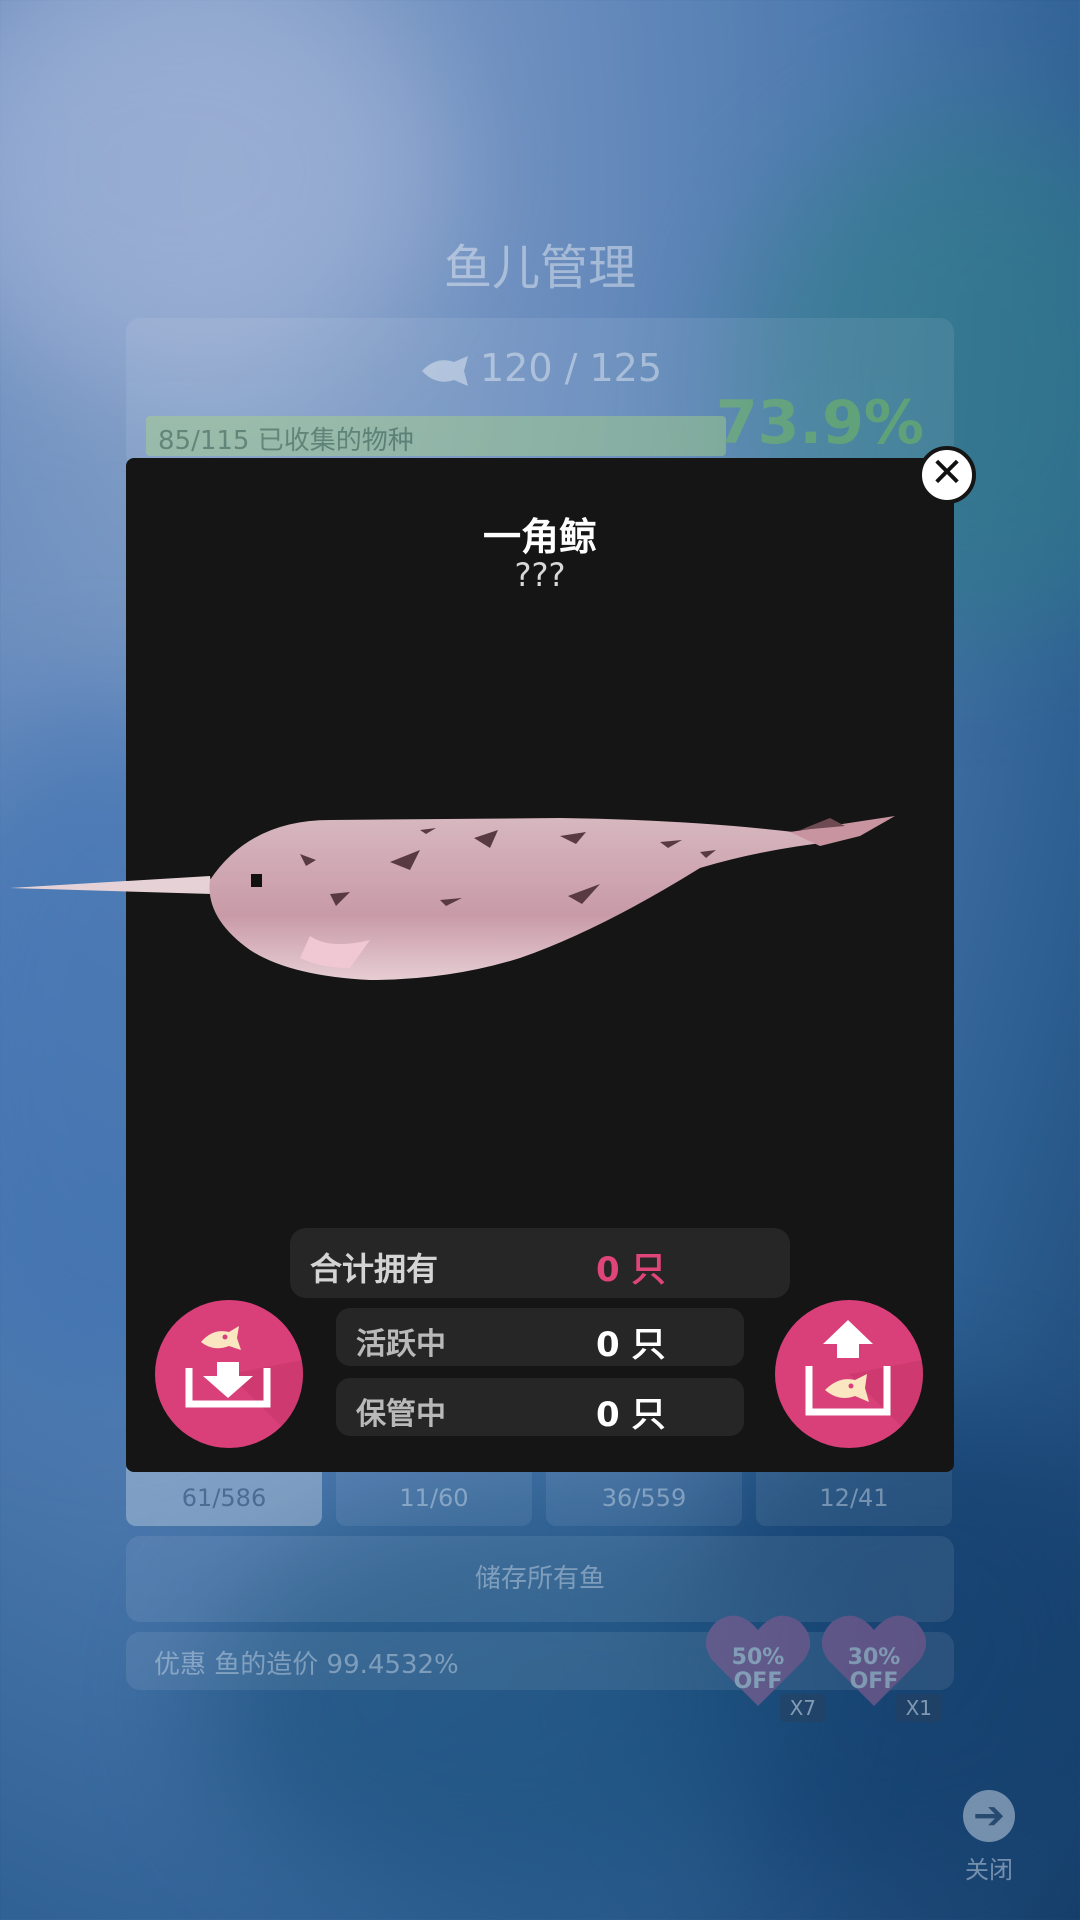  Describe the element at coordinates (947, 475) in the screenshot. I see `close-icon: ✕` at that location.